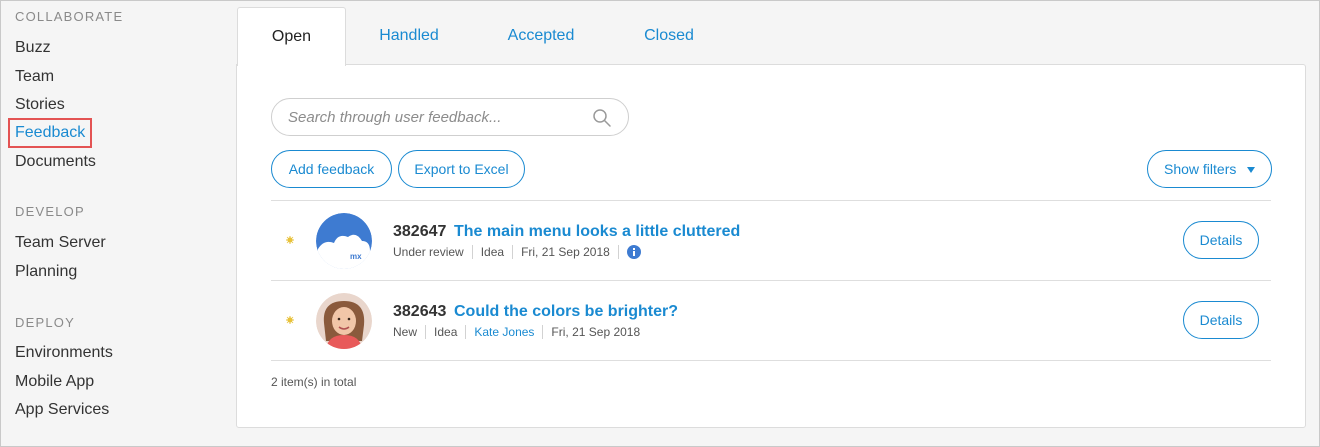 Image resolution: width=1320 pixels, height=447 pixels. Describe the element at coordinates (541, 35) in the screenshot. I see `tab-accepted: Accepted` at that location.